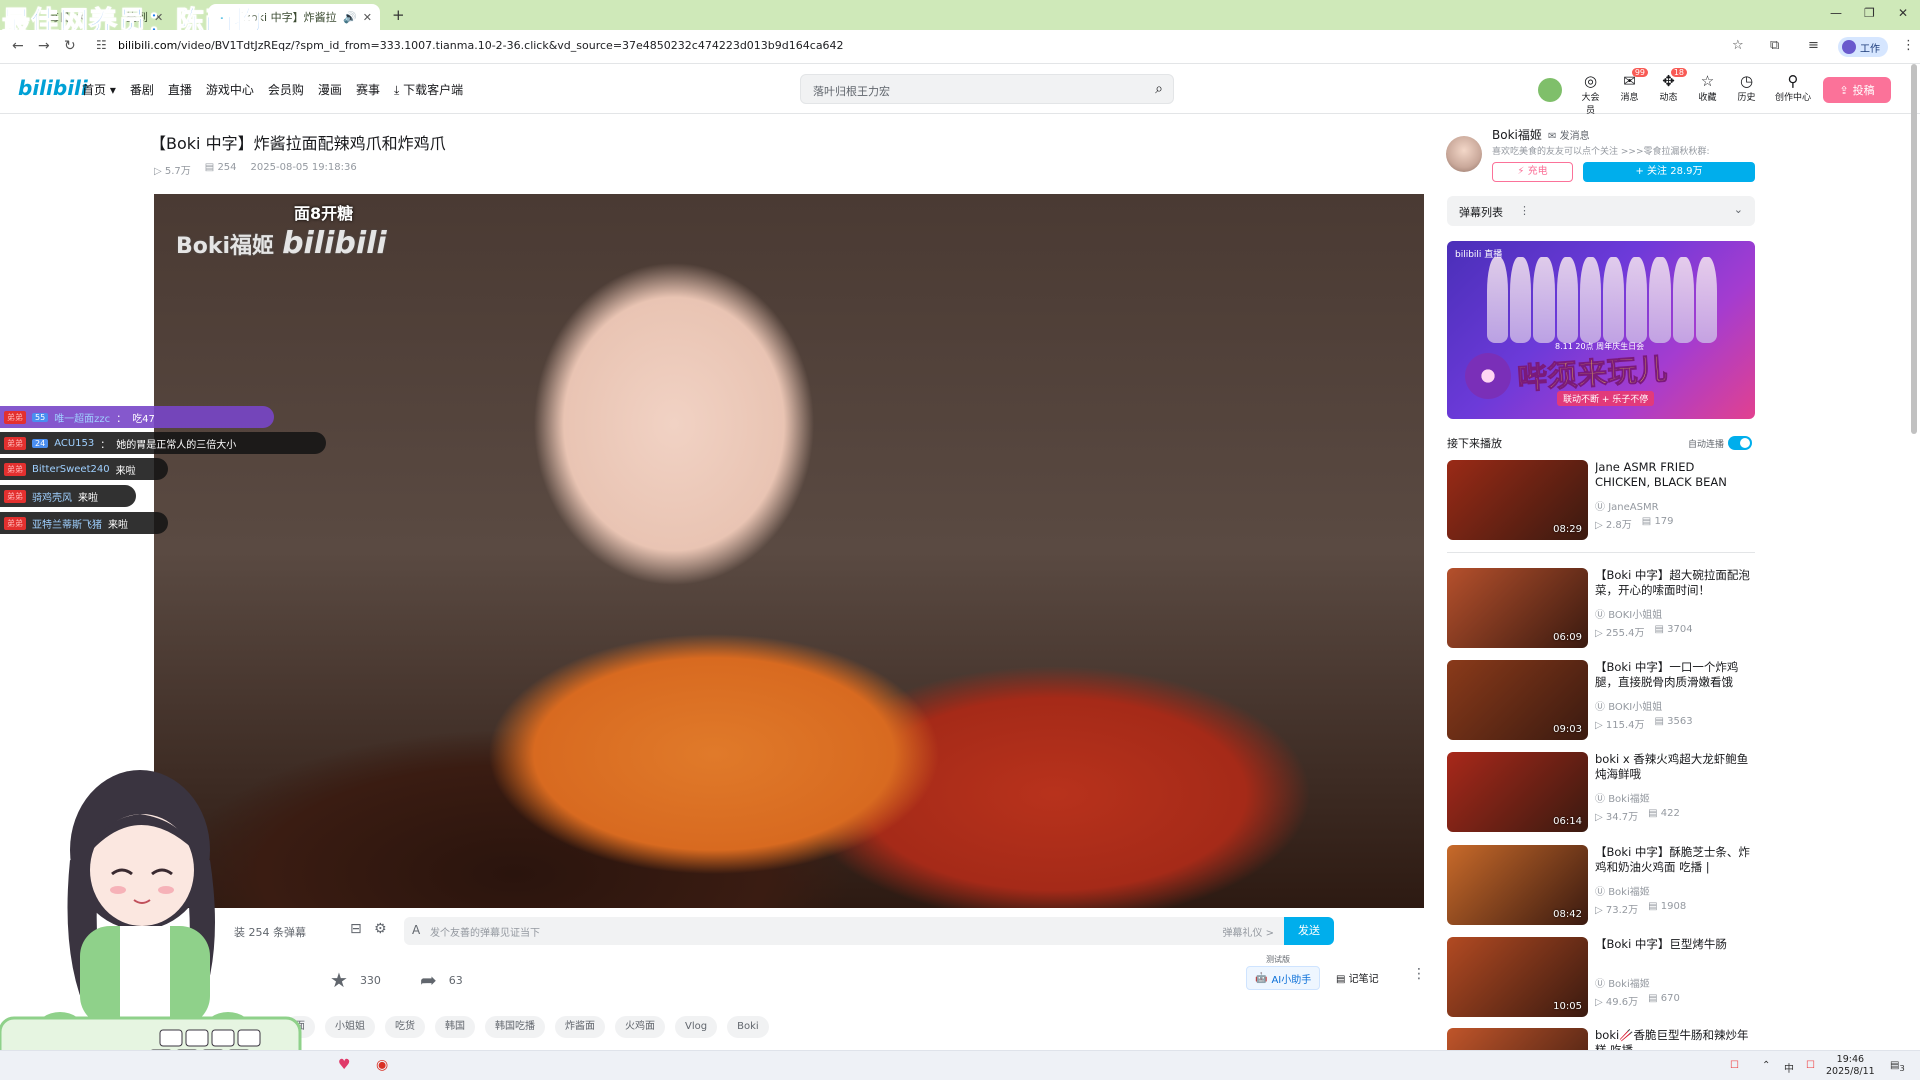 The height and width of the screenshot is (1080, 1920). Describe the element at coordinates (350, 17) in the screenshot. I see `audio-icon: 🔊` at that location.